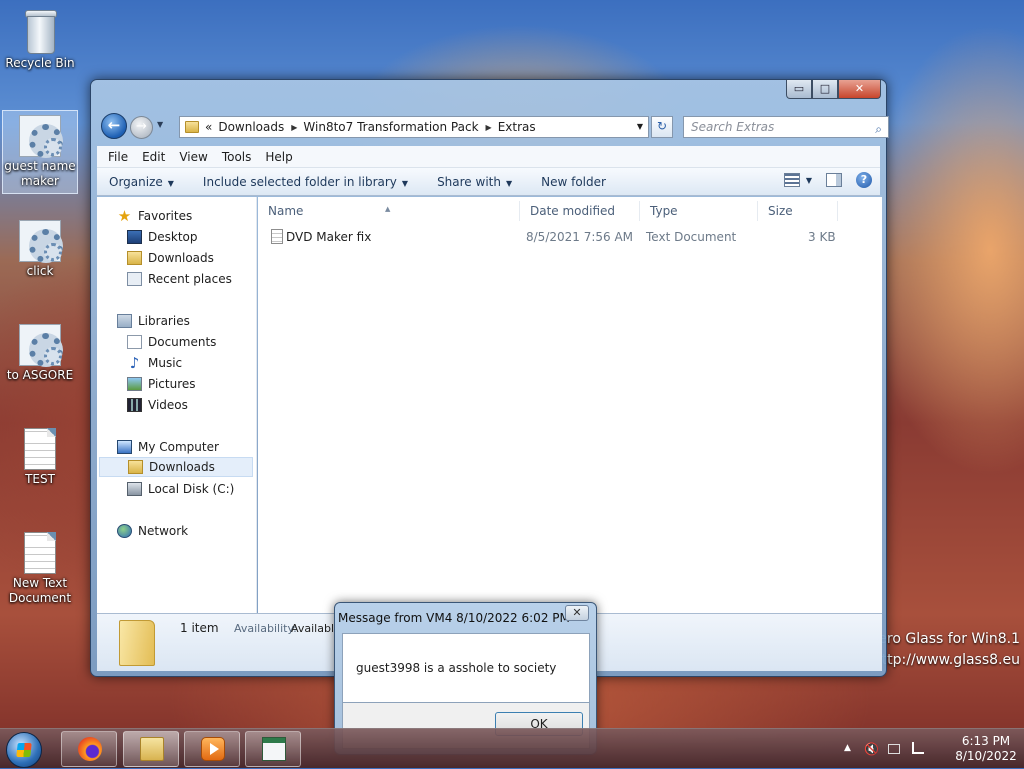 The width and height of the screenshot is (1024, 769). What do you see at coordinates (512, 748) in the screenshot?
I see `taskbar: ▲ 🔇 6:13 PM 8/10/2022` at bounding box center [512, 748].